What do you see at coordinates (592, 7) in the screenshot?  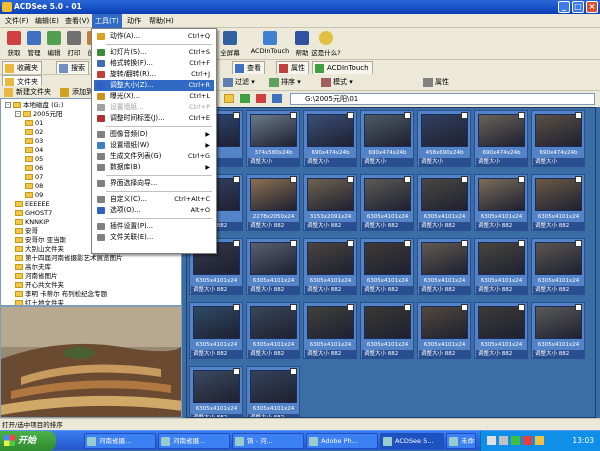 I see `close-icon: ×` at bounding box center [592, 7].